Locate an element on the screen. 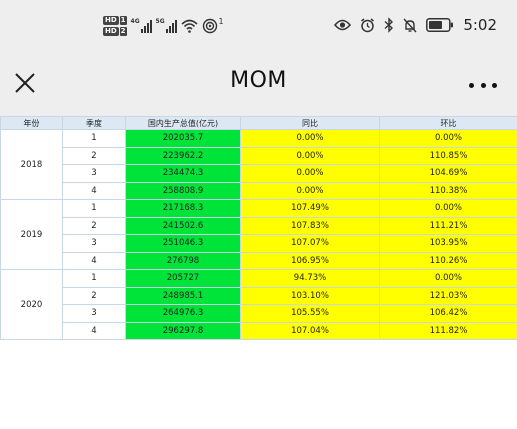 The height and width of the screenshot is (429, 517). gdp-cell: 258808.9 is located at coordinates (183, 190).